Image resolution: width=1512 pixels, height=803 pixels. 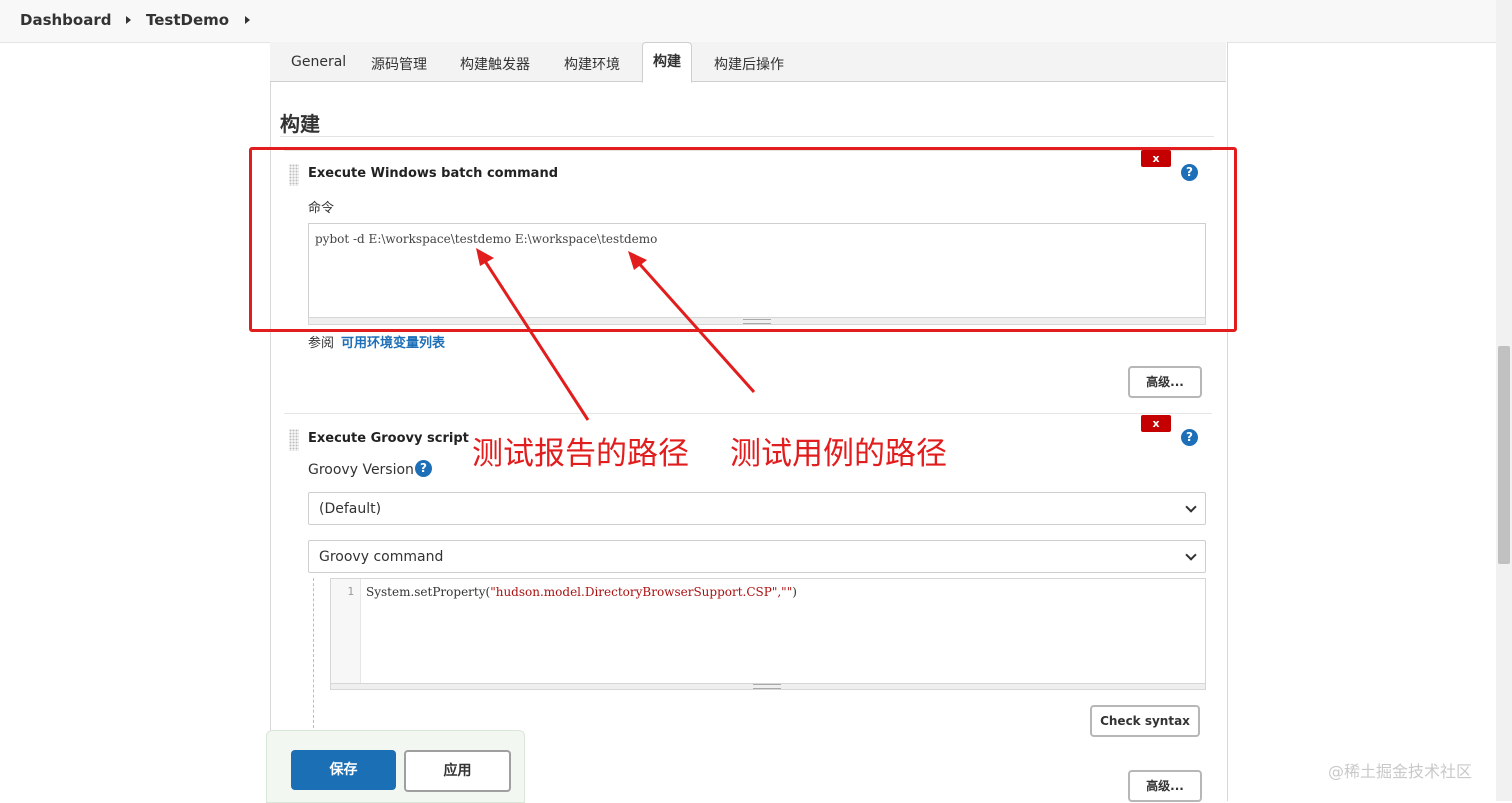 What do you see at coordinates (1400, 771) in the screenshot?
I see `watermark: @稀土掘金技术社区` at bounding box center [1400, 771].